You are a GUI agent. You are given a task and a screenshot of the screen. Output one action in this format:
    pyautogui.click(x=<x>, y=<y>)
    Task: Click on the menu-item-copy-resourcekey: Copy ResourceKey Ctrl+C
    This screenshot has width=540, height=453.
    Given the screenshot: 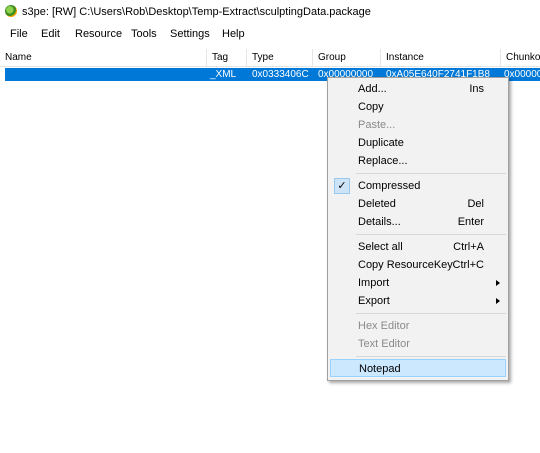 What is the action you would take?
    pyautogui.click(x=418, y=265)
    